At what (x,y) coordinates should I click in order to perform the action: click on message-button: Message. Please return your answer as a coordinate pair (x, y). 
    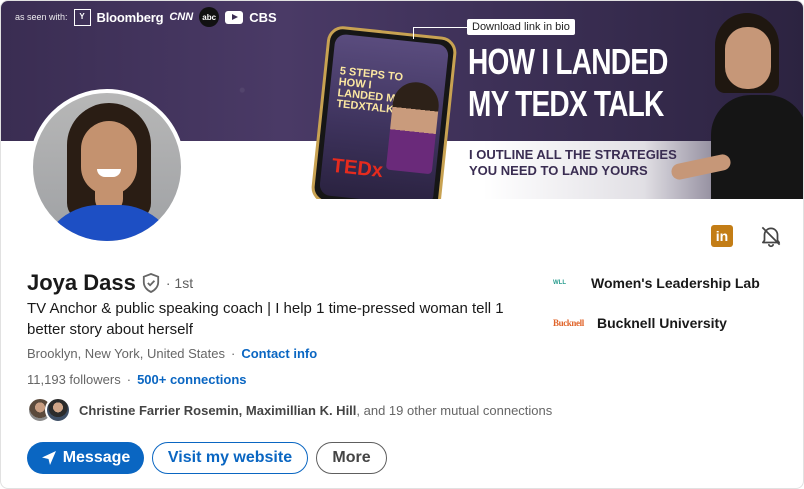
    Looking at the image, I should click on (85, 458).